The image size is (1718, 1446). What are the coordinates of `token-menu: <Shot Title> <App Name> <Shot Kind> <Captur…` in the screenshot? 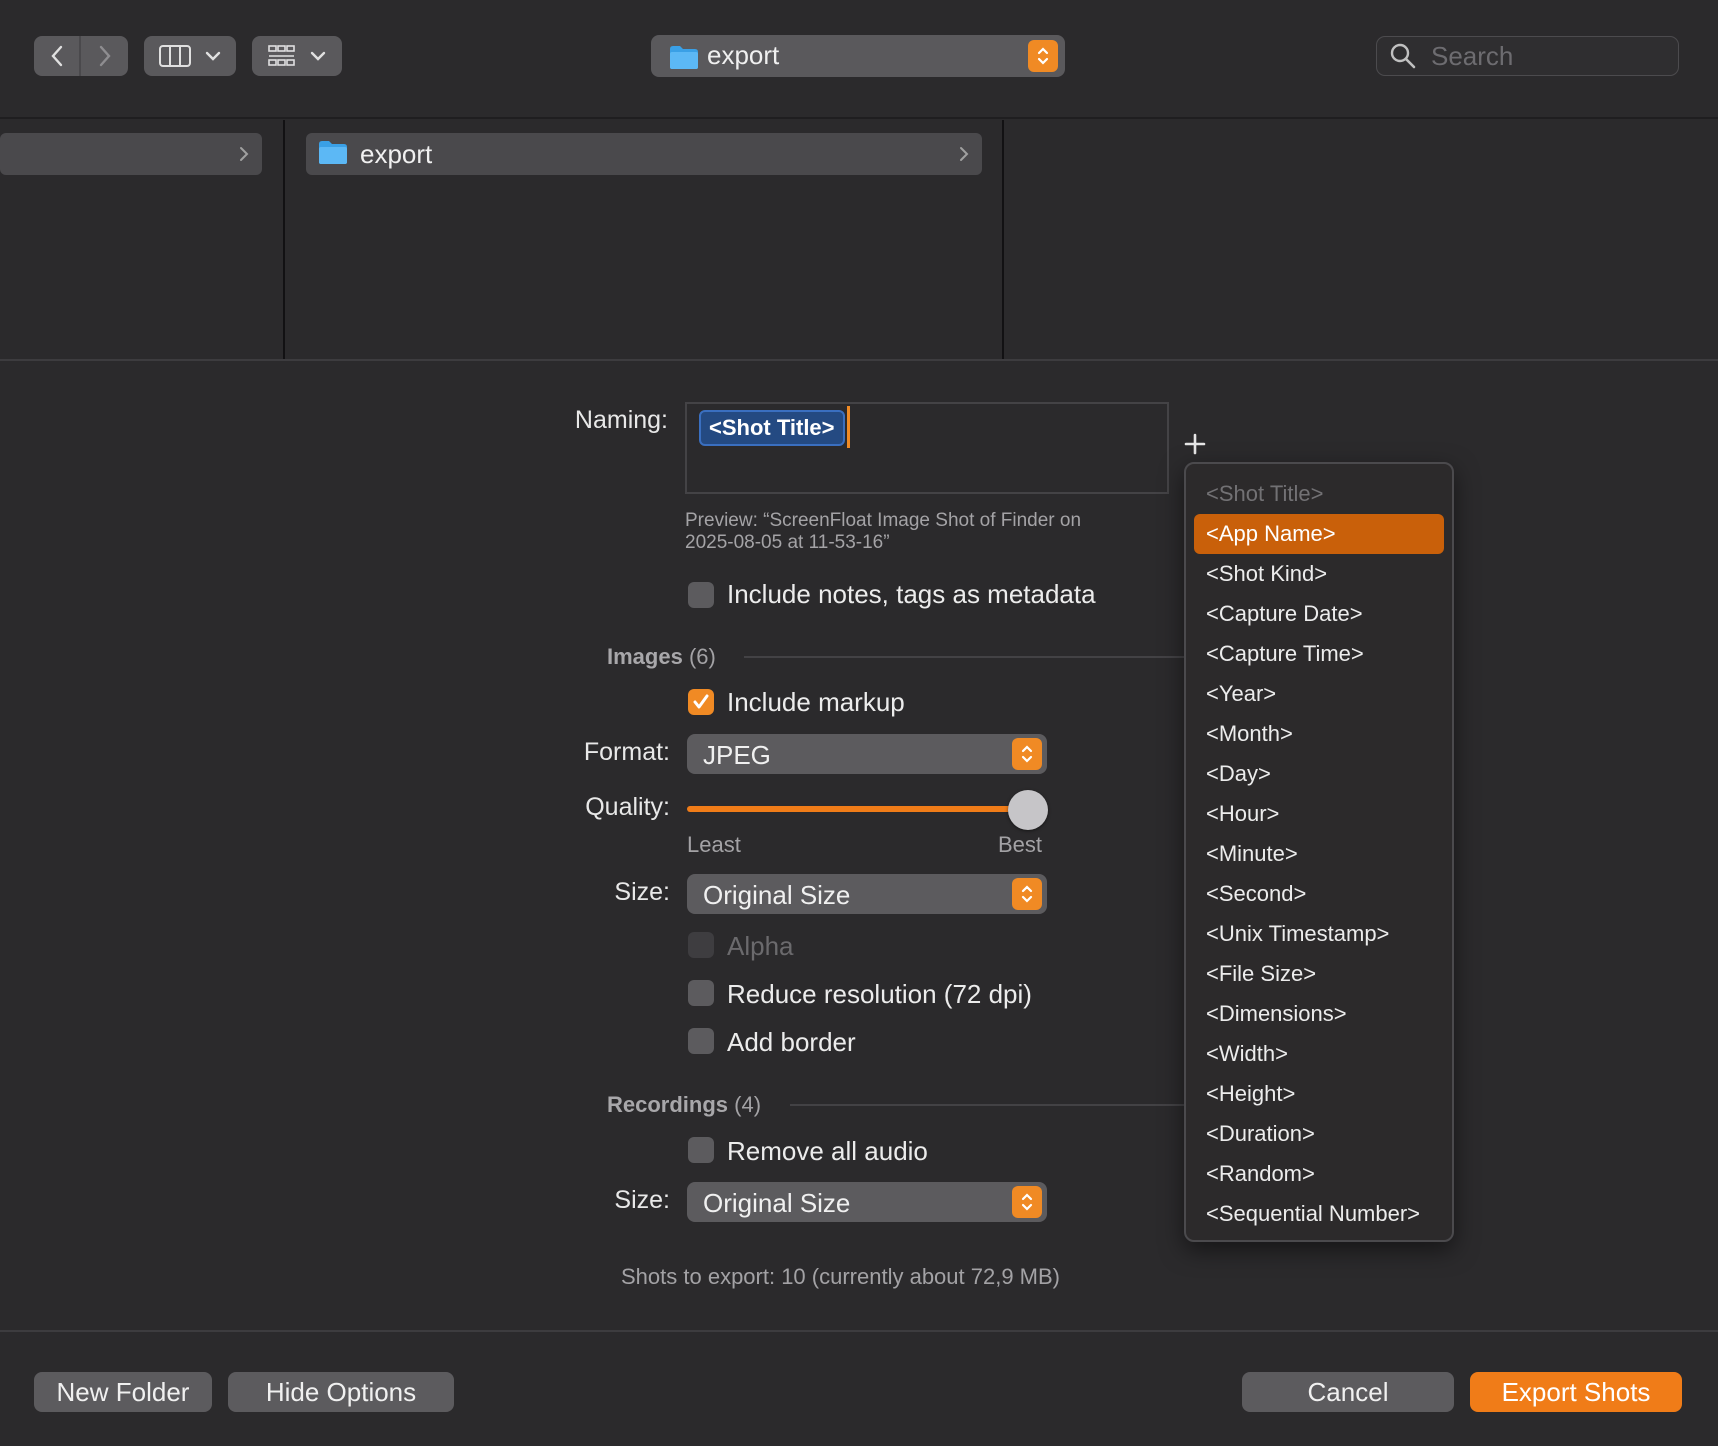 It's located at (1319, 852).